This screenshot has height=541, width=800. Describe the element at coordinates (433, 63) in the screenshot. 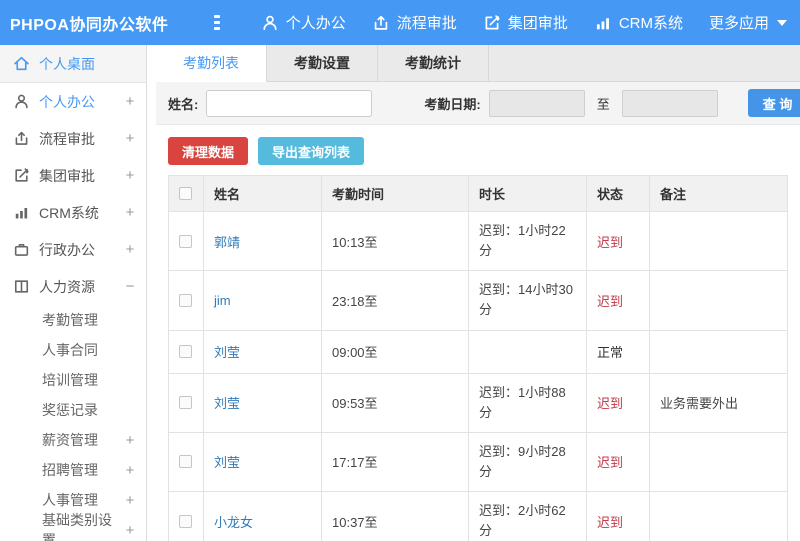

I see `tab: 考勤统计` at that location.